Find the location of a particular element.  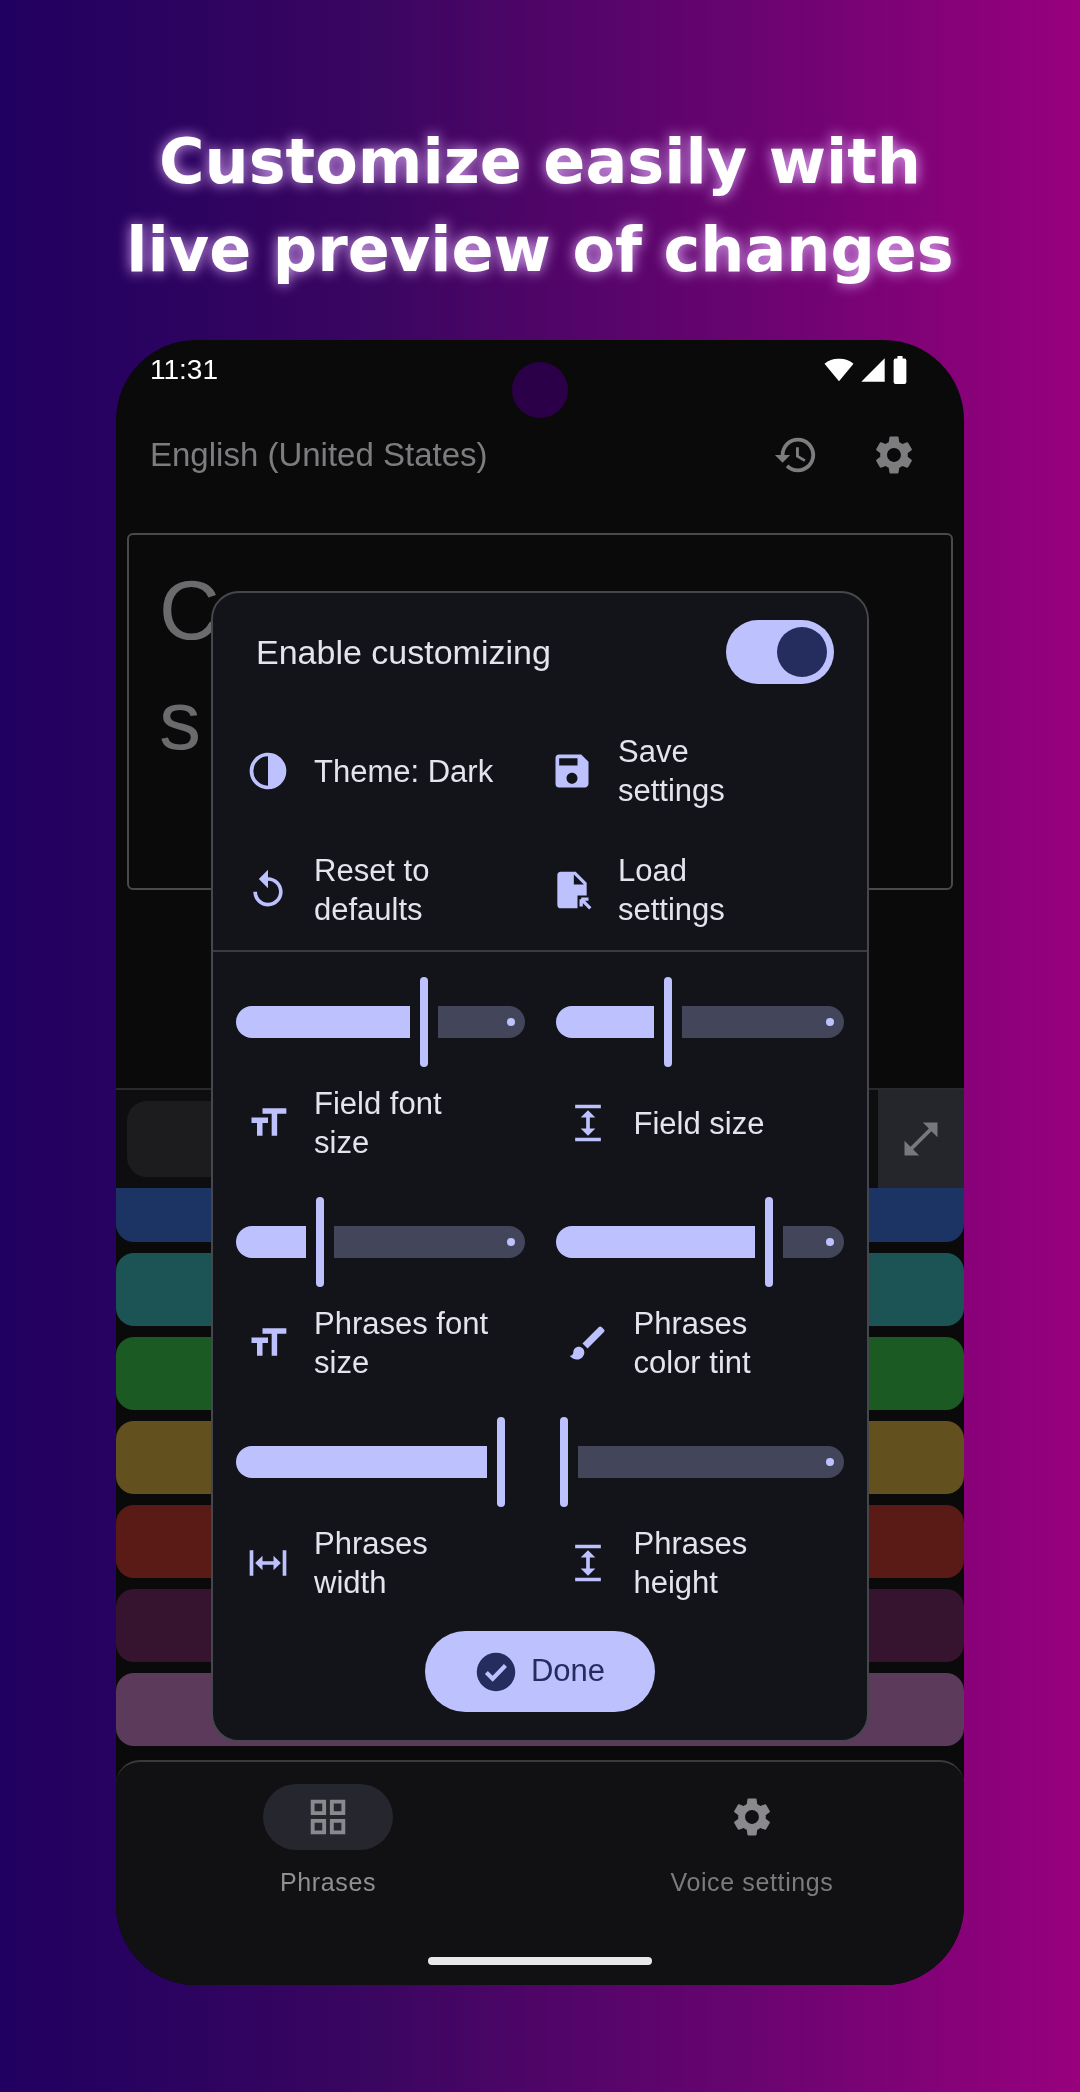

status-time: 11:31 is located at coordinates (184, 370).